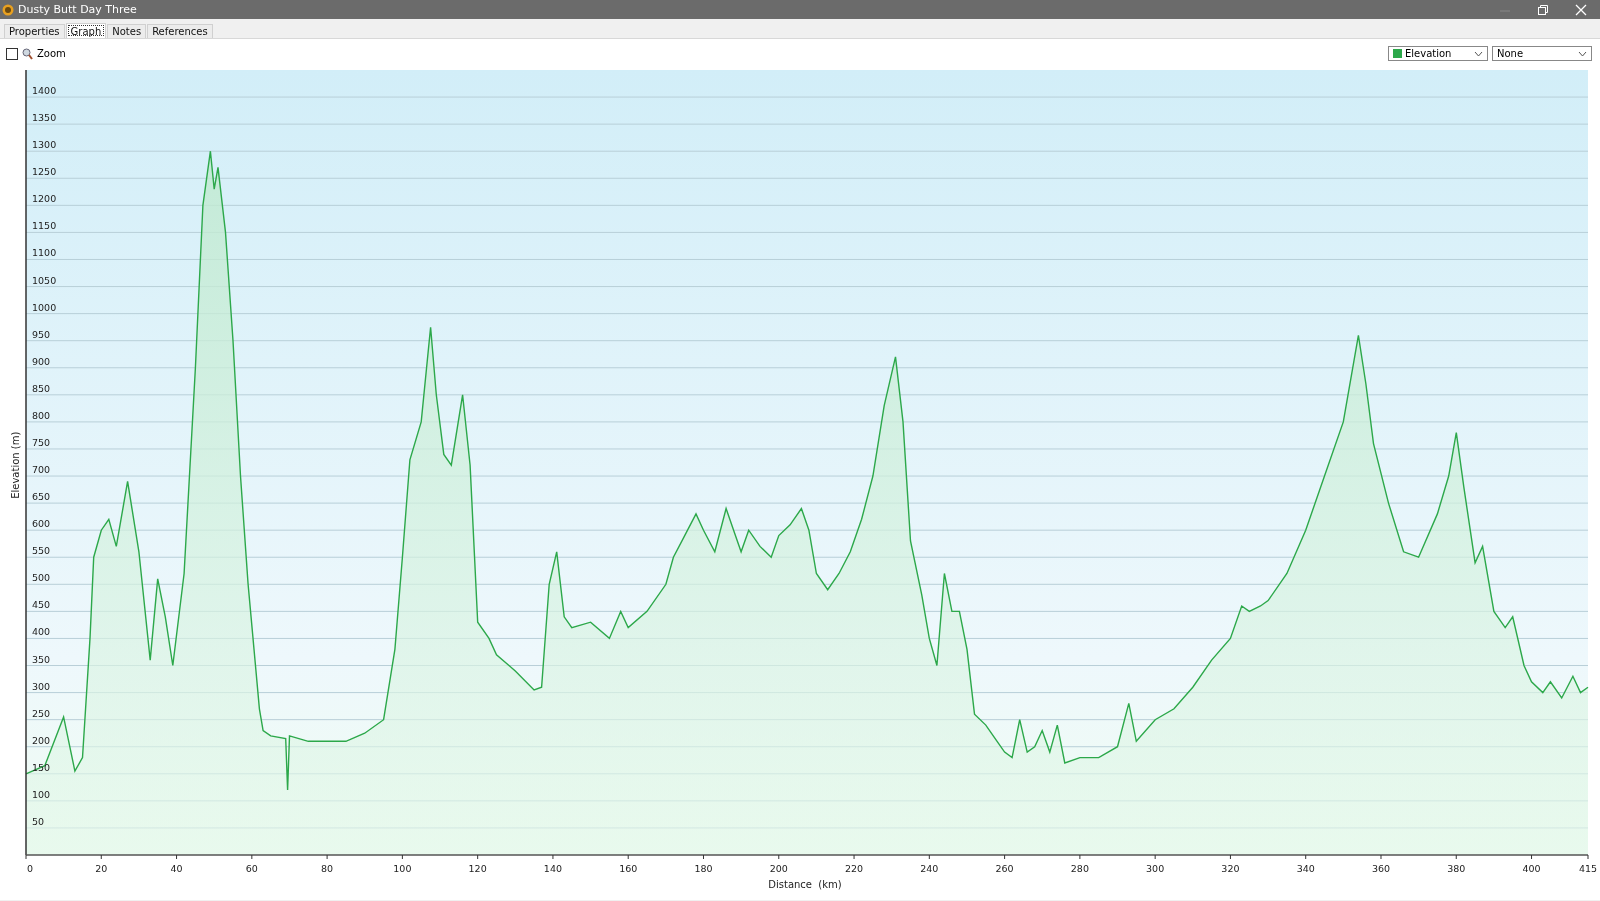 The width and height of the screenshot is (1600, 901). What do you see at coordinates (44, 118) in the screenshot?
I see `y-tick-label: 1350` at bounding box center [44, 118].